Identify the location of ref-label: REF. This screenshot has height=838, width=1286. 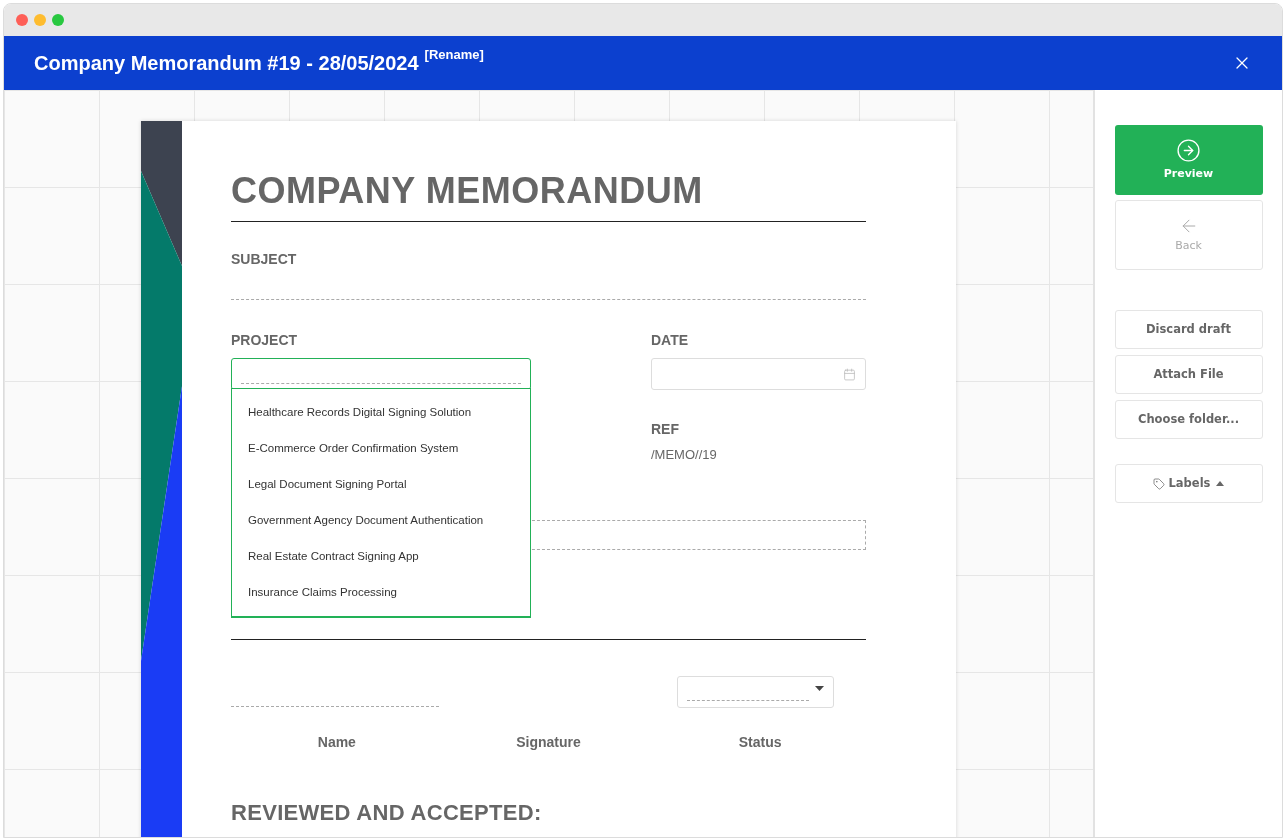
(665, 429).